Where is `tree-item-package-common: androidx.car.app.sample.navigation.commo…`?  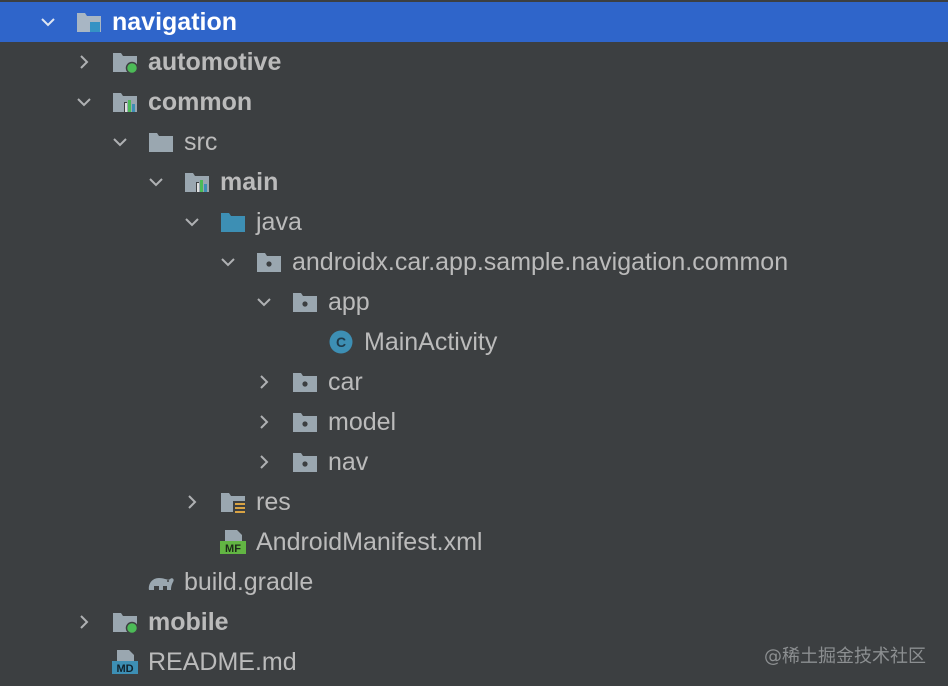
tree-item-package-common: androidx.car.app.sample.navigation.commo… is located at coordinates (474, 262).